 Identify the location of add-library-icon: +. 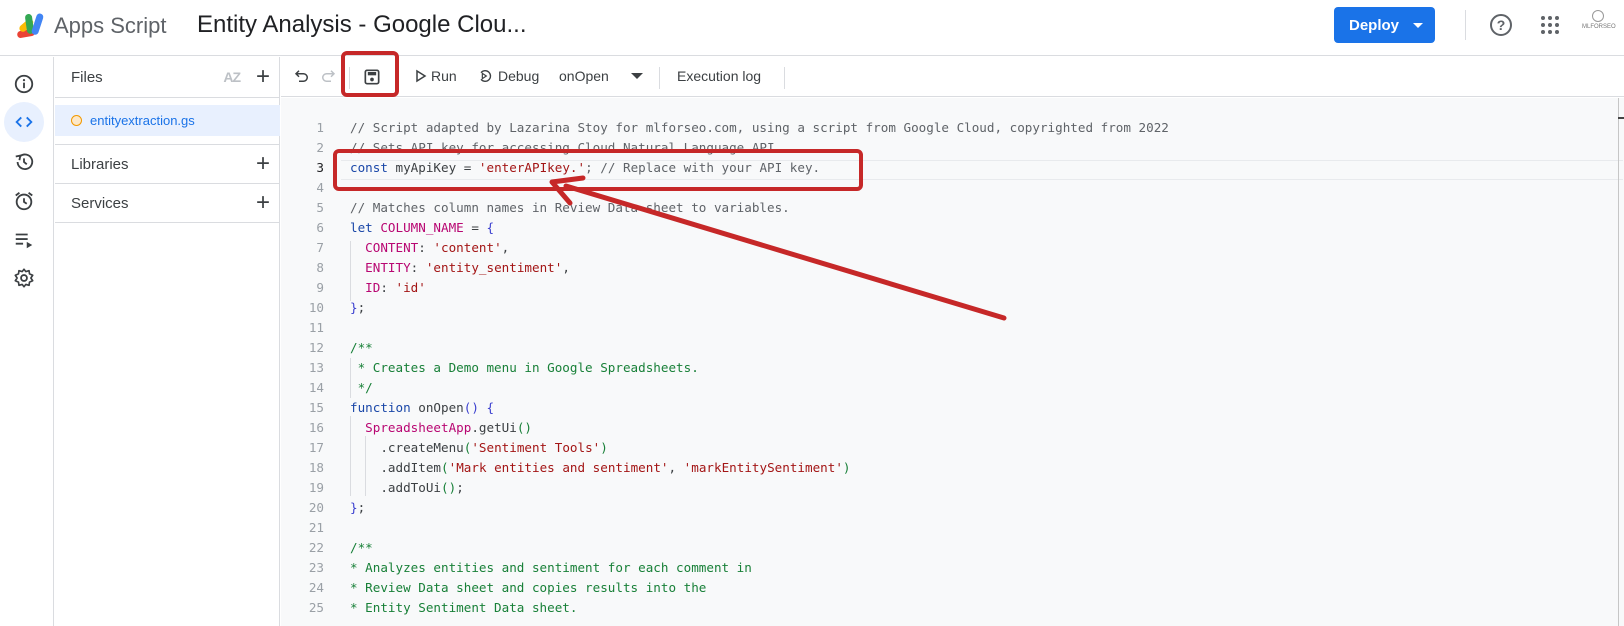
(263, 164).